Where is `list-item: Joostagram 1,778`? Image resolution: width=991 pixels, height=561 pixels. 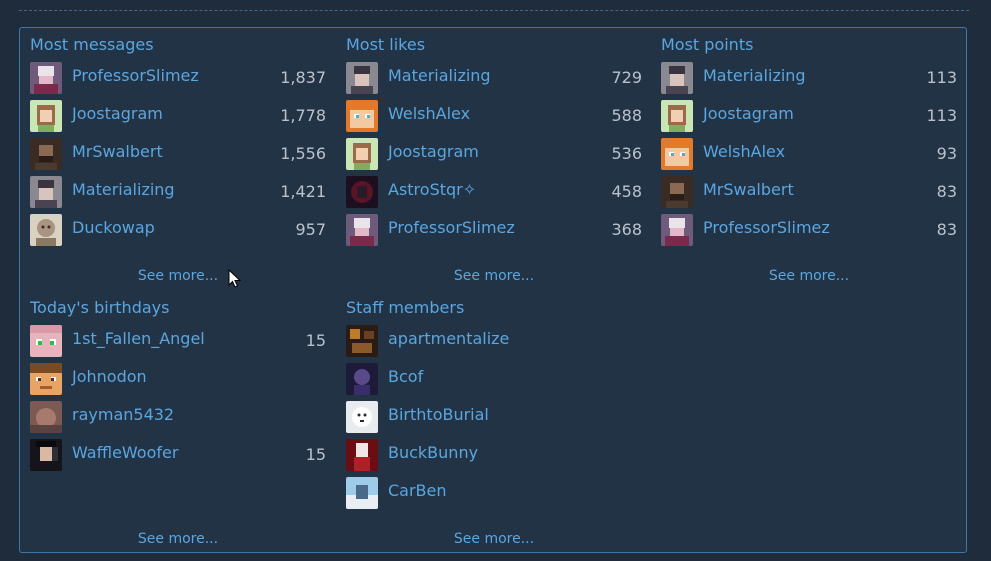
list-item: Joostagram 1,778 is located at coordinates (178, 117).